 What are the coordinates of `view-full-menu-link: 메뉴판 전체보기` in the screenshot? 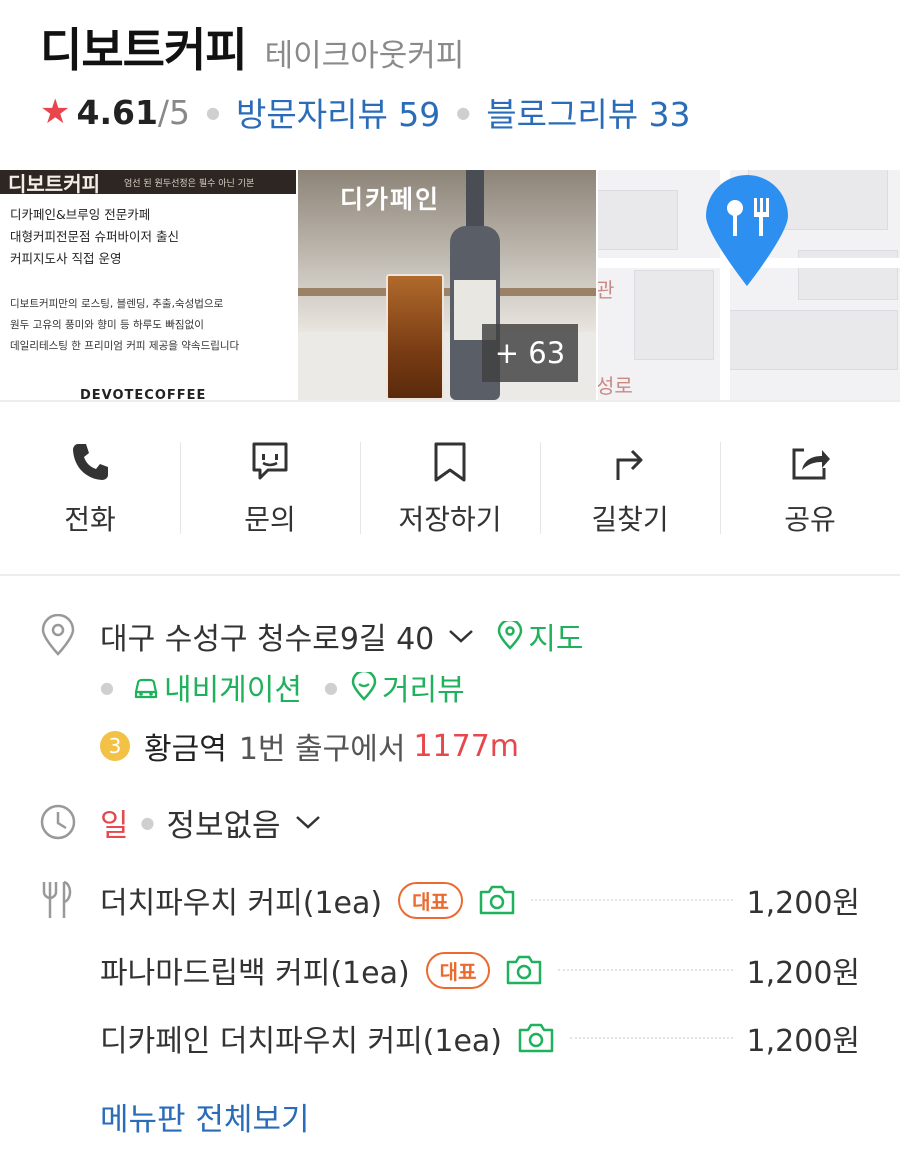 It's located at (205, 1116).